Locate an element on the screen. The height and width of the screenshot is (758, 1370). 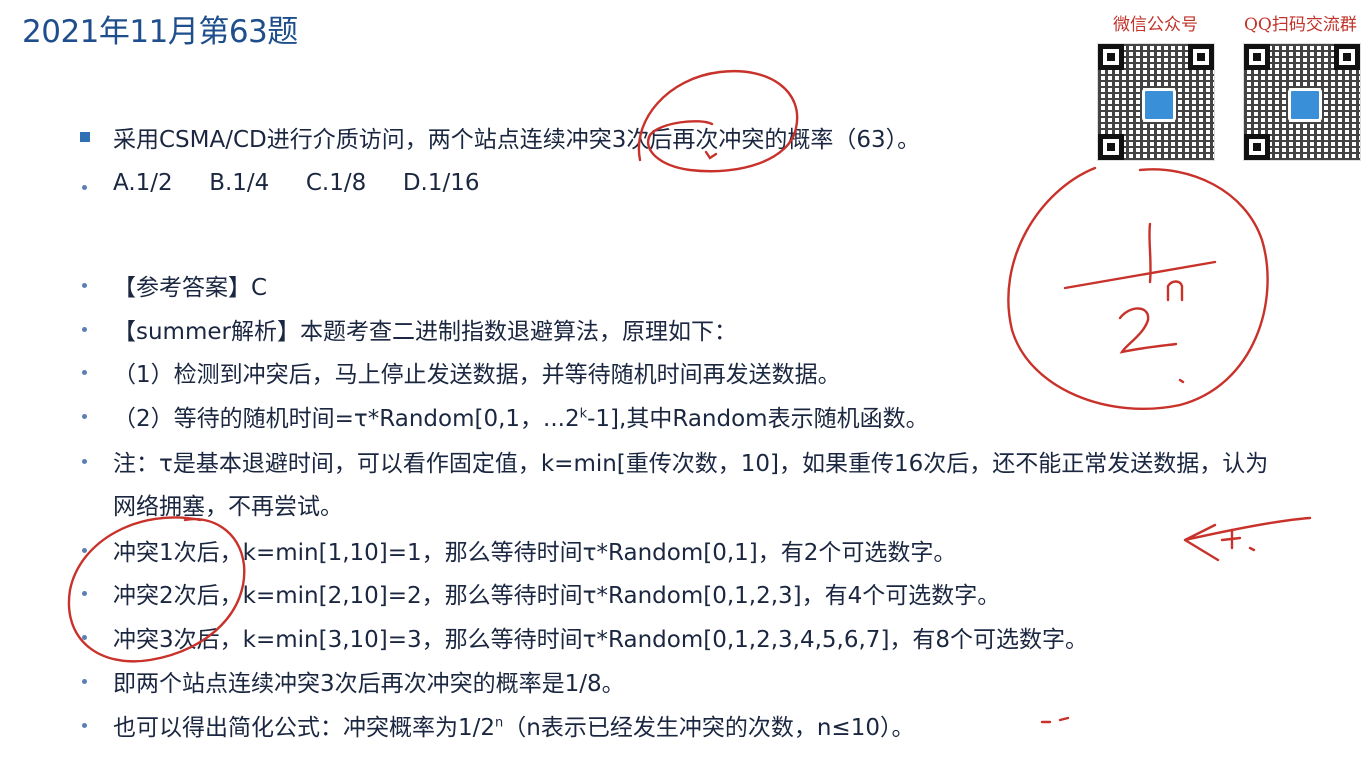
step2-post: -1],其中Random表示随机函数。 is located at coordinates (758, 419).